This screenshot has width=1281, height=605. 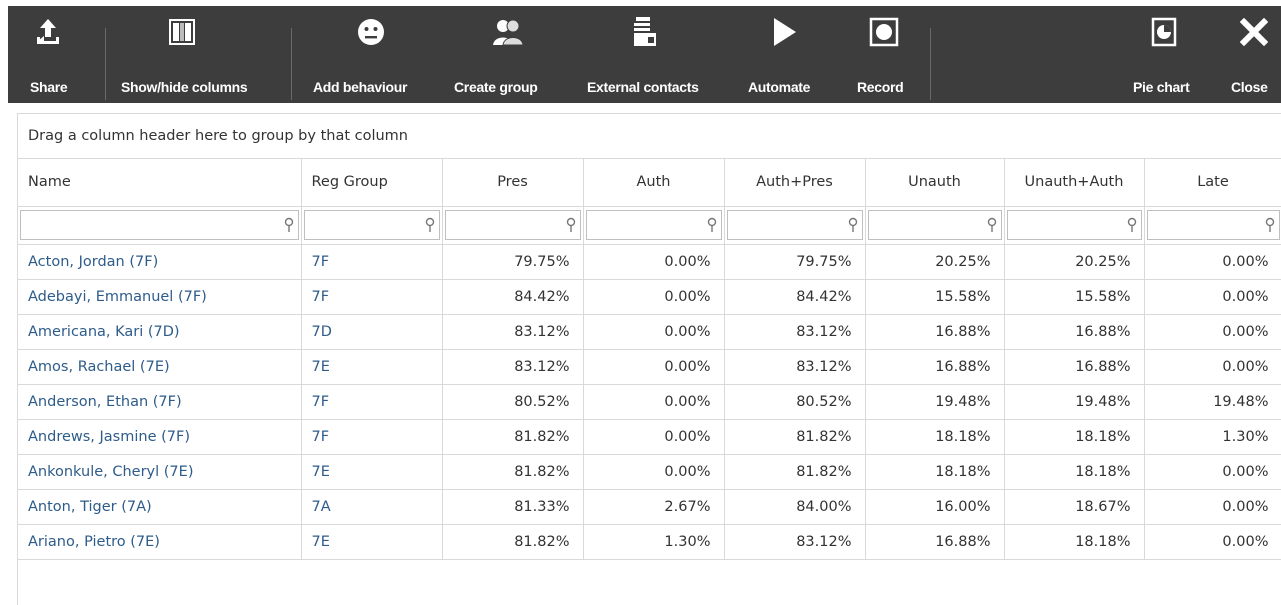 What do you see at coordinates (1212, 472) in the screenshot?
I see `cell-late: 0.00%` at bounding box center [1212, 472].